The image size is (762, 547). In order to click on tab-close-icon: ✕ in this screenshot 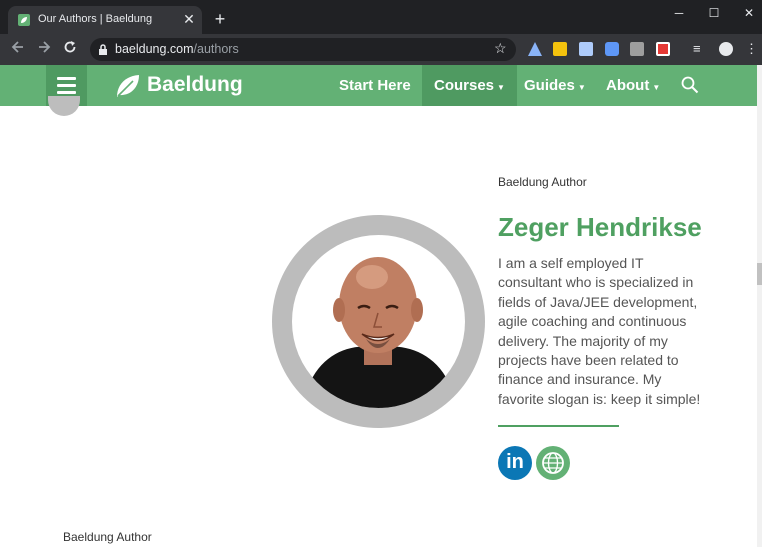, I will do `click(189, 19)`.